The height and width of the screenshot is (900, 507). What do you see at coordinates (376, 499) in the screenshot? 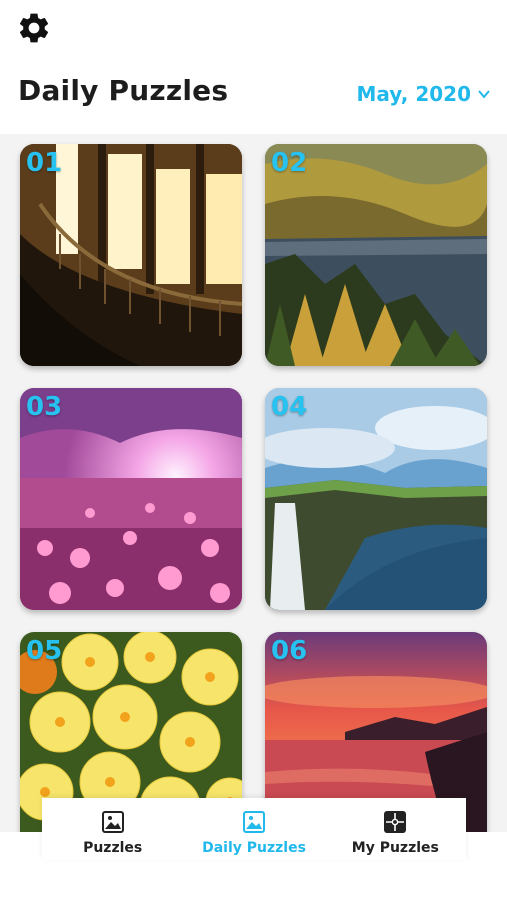
I see `puzzle-card-04: 04` at bounding box center [376, 499].